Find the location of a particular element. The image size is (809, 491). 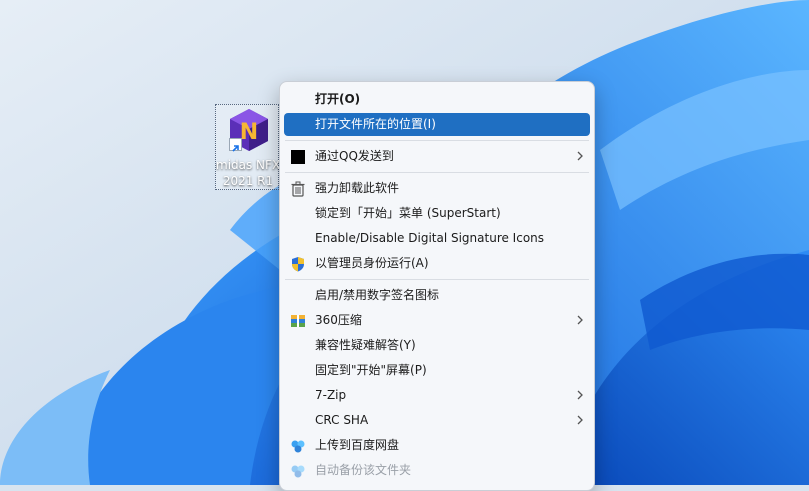

menu-item-toggle-digital-signature-icons: Enable/Disable Digital Signature Icons is located at coordinates (437, 238).